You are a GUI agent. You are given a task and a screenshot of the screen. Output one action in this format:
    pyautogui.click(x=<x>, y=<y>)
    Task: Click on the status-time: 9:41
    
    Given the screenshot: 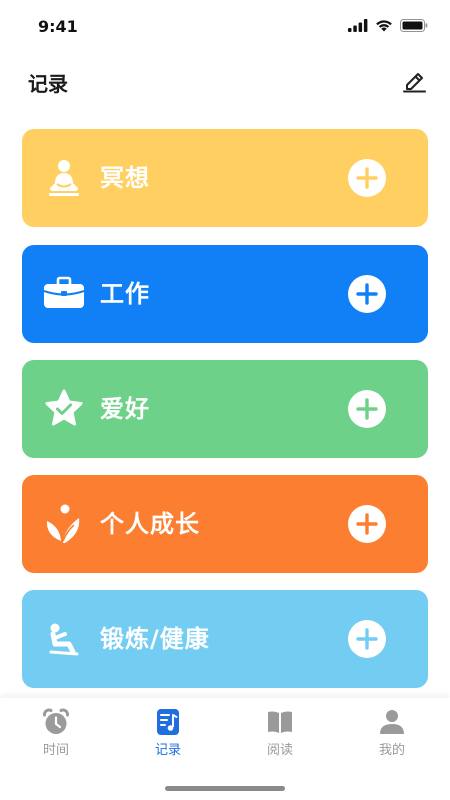 What is the action you would take?
    pyautogui.click(x=58, y=26)
    